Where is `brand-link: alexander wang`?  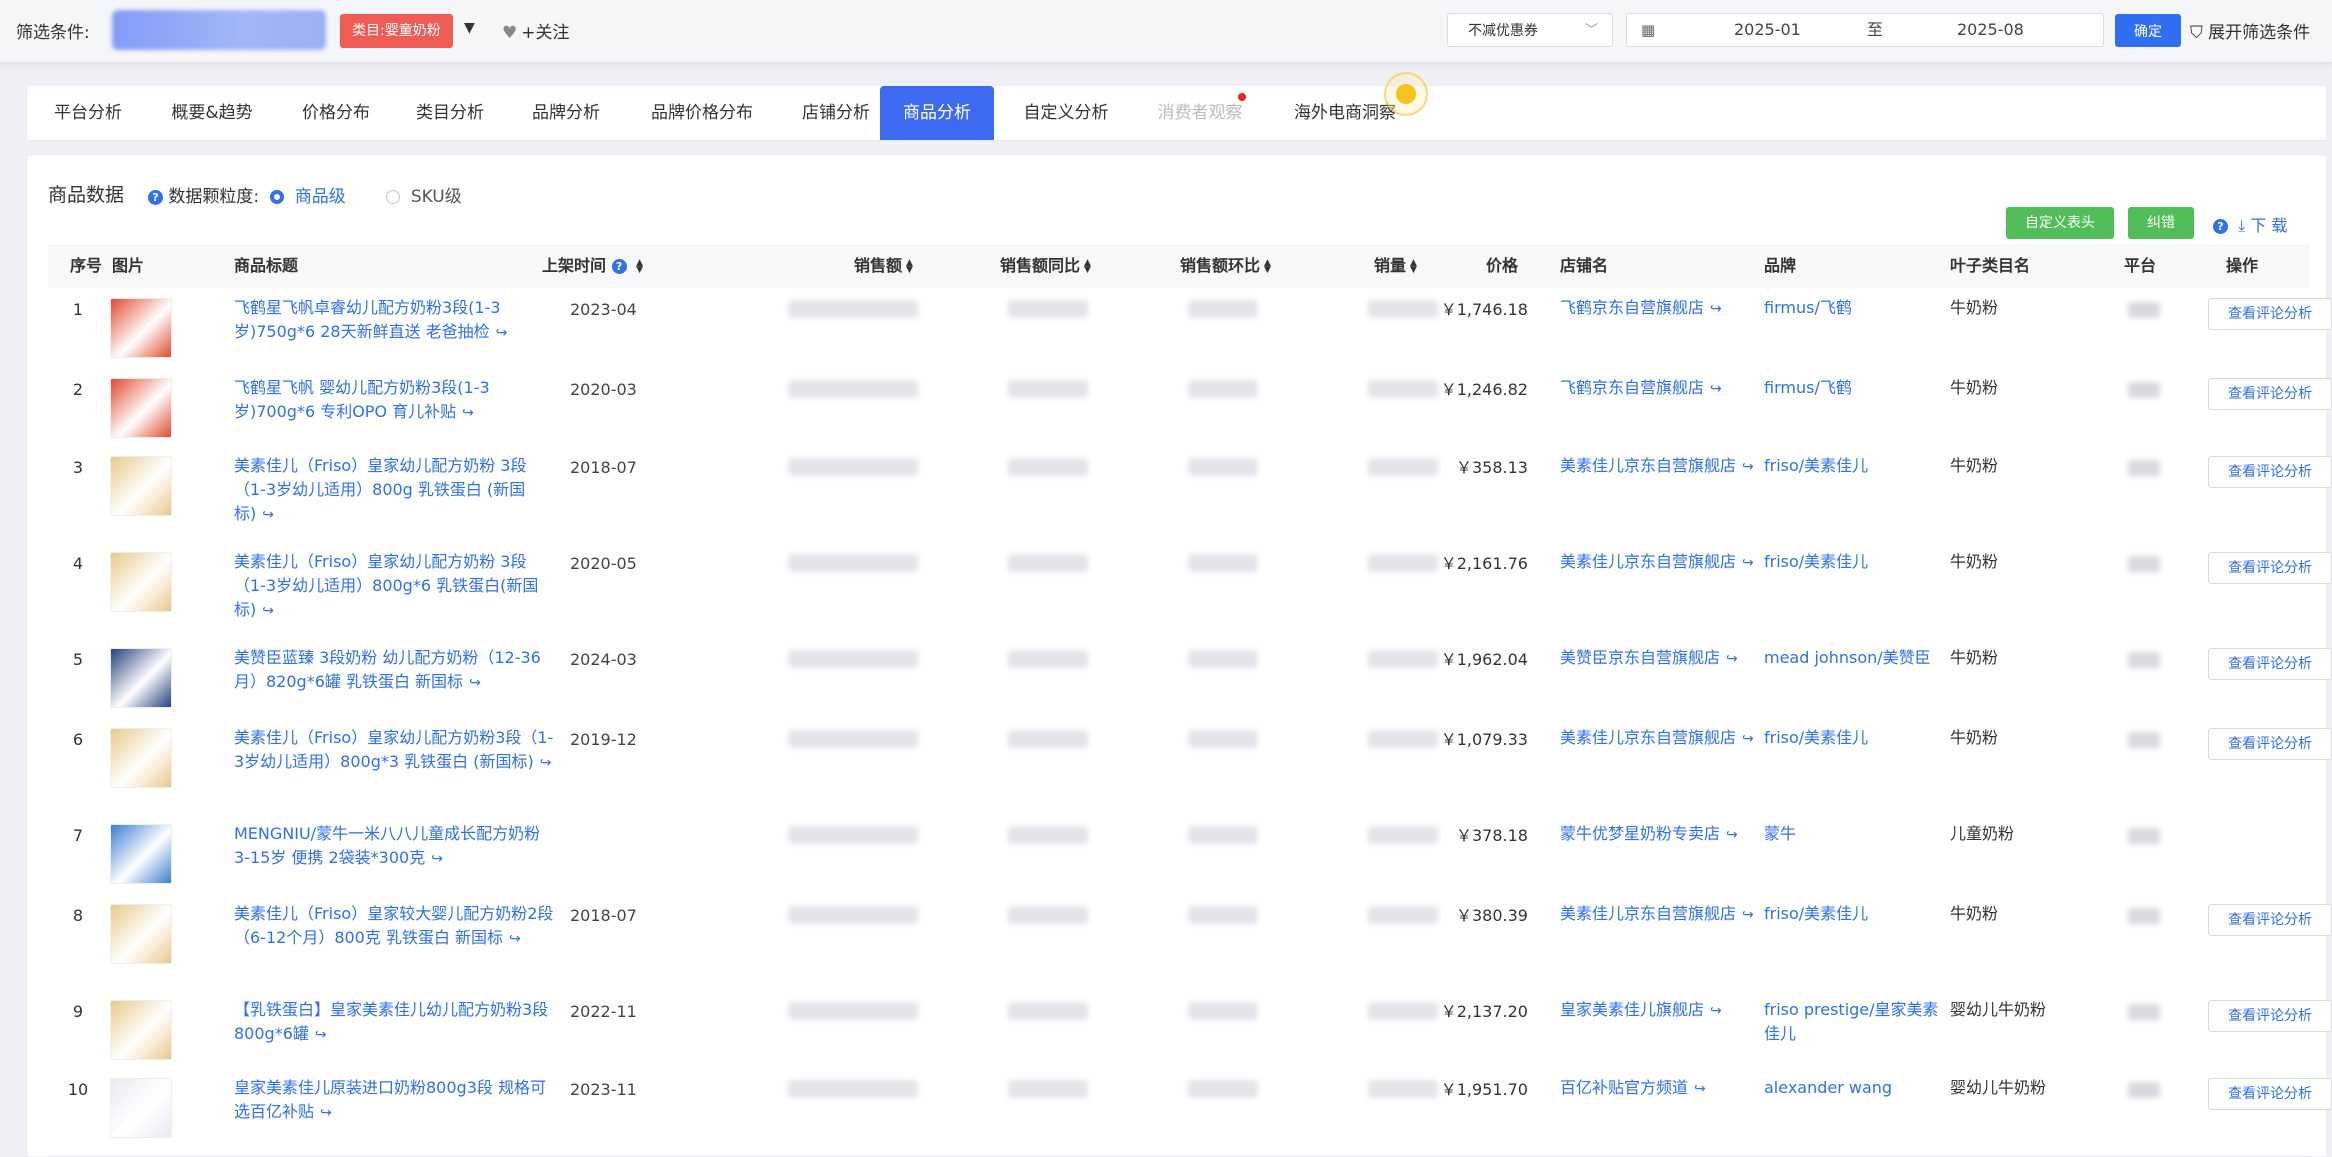
brand-link: alexander wang is located at coordinates (1852, 1088).